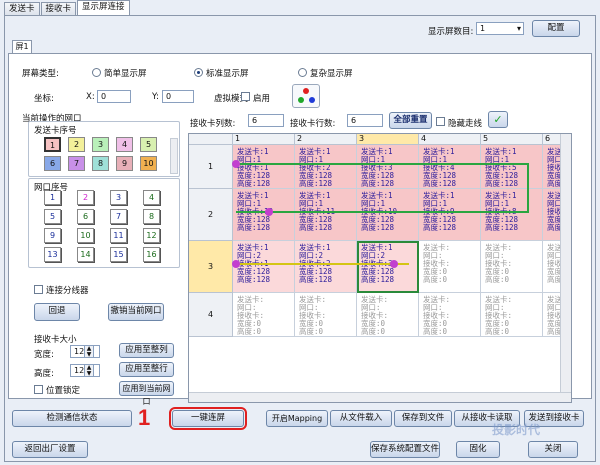 This screenshot has height=465, width=600. I want to click on tab-send-card: 发送卡, so click(22, 8).